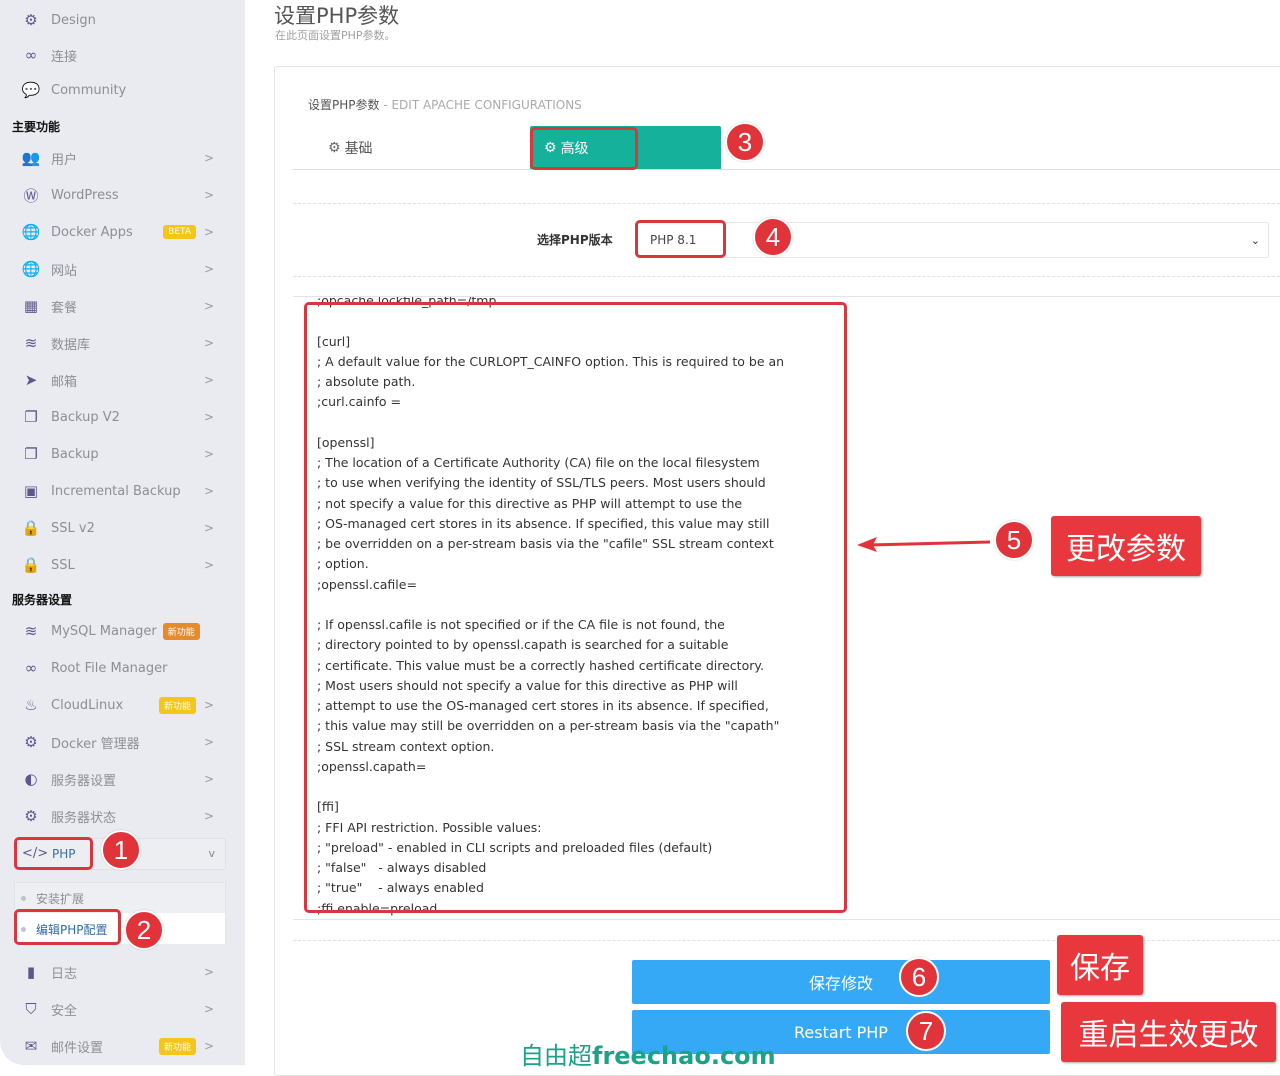 This screenshot has width=1280, height=1076. I want to click on sidebar-item-label: SSL, so click(63, 565).